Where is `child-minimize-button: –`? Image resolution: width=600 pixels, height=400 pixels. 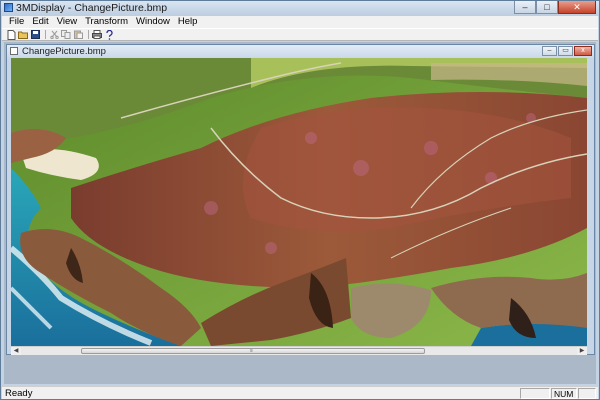 child-minimize-button: – is located at coordinates (549, 51).